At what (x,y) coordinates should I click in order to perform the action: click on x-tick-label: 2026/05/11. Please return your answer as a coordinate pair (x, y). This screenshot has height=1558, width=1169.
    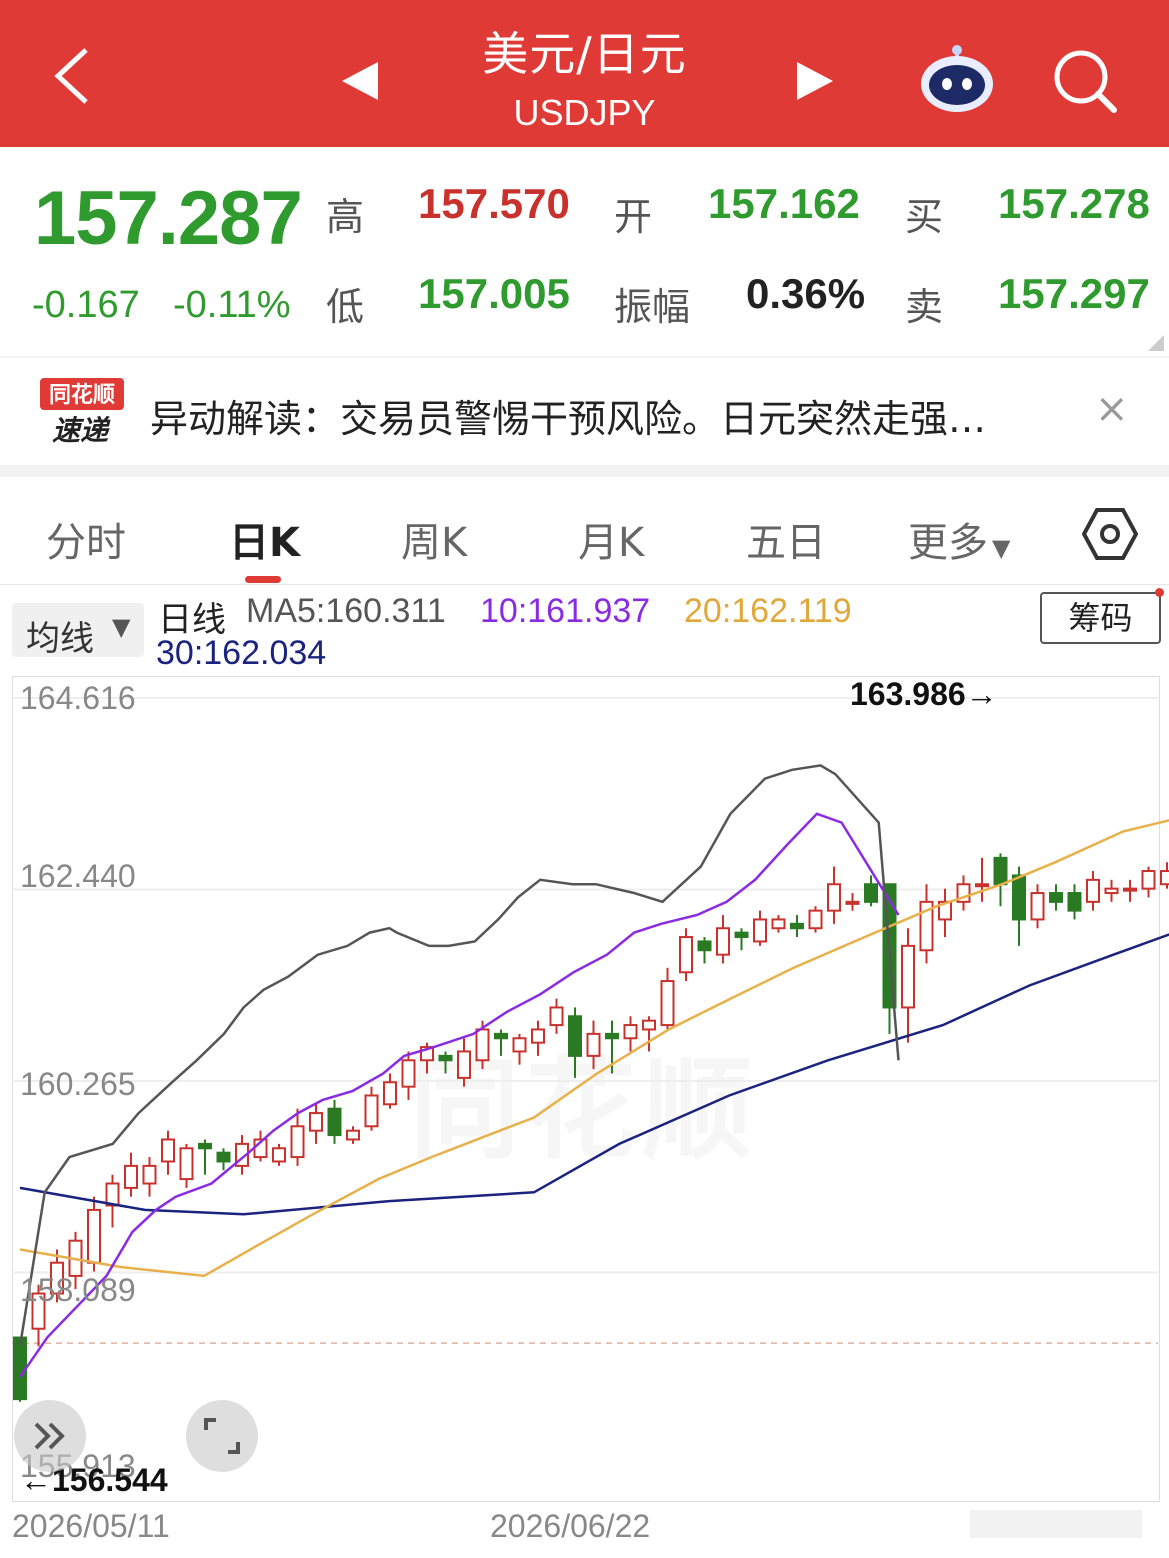
    Looking at the image, I should click on (91, 1526).